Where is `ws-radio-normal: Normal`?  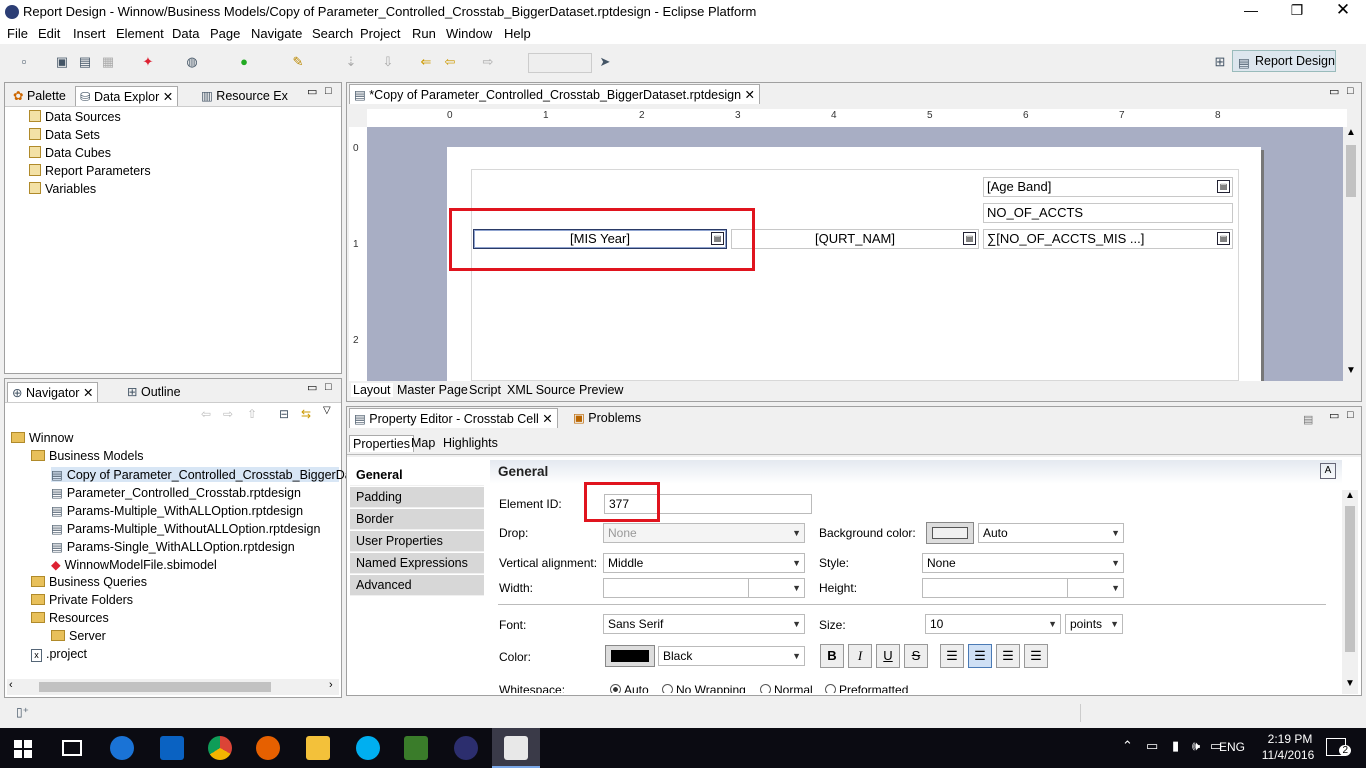 ws-radio-normal: Normal is located at coordinates (786, 688).